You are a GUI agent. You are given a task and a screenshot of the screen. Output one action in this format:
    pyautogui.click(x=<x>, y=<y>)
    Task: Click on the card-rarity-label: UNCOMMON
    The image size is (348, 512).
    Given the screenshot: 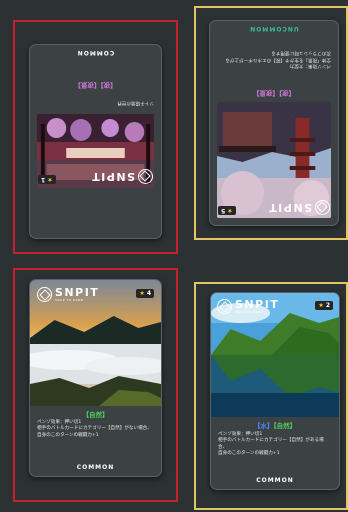 What is the action you would take?
    pyautogui.click(x=274, y=28)
    